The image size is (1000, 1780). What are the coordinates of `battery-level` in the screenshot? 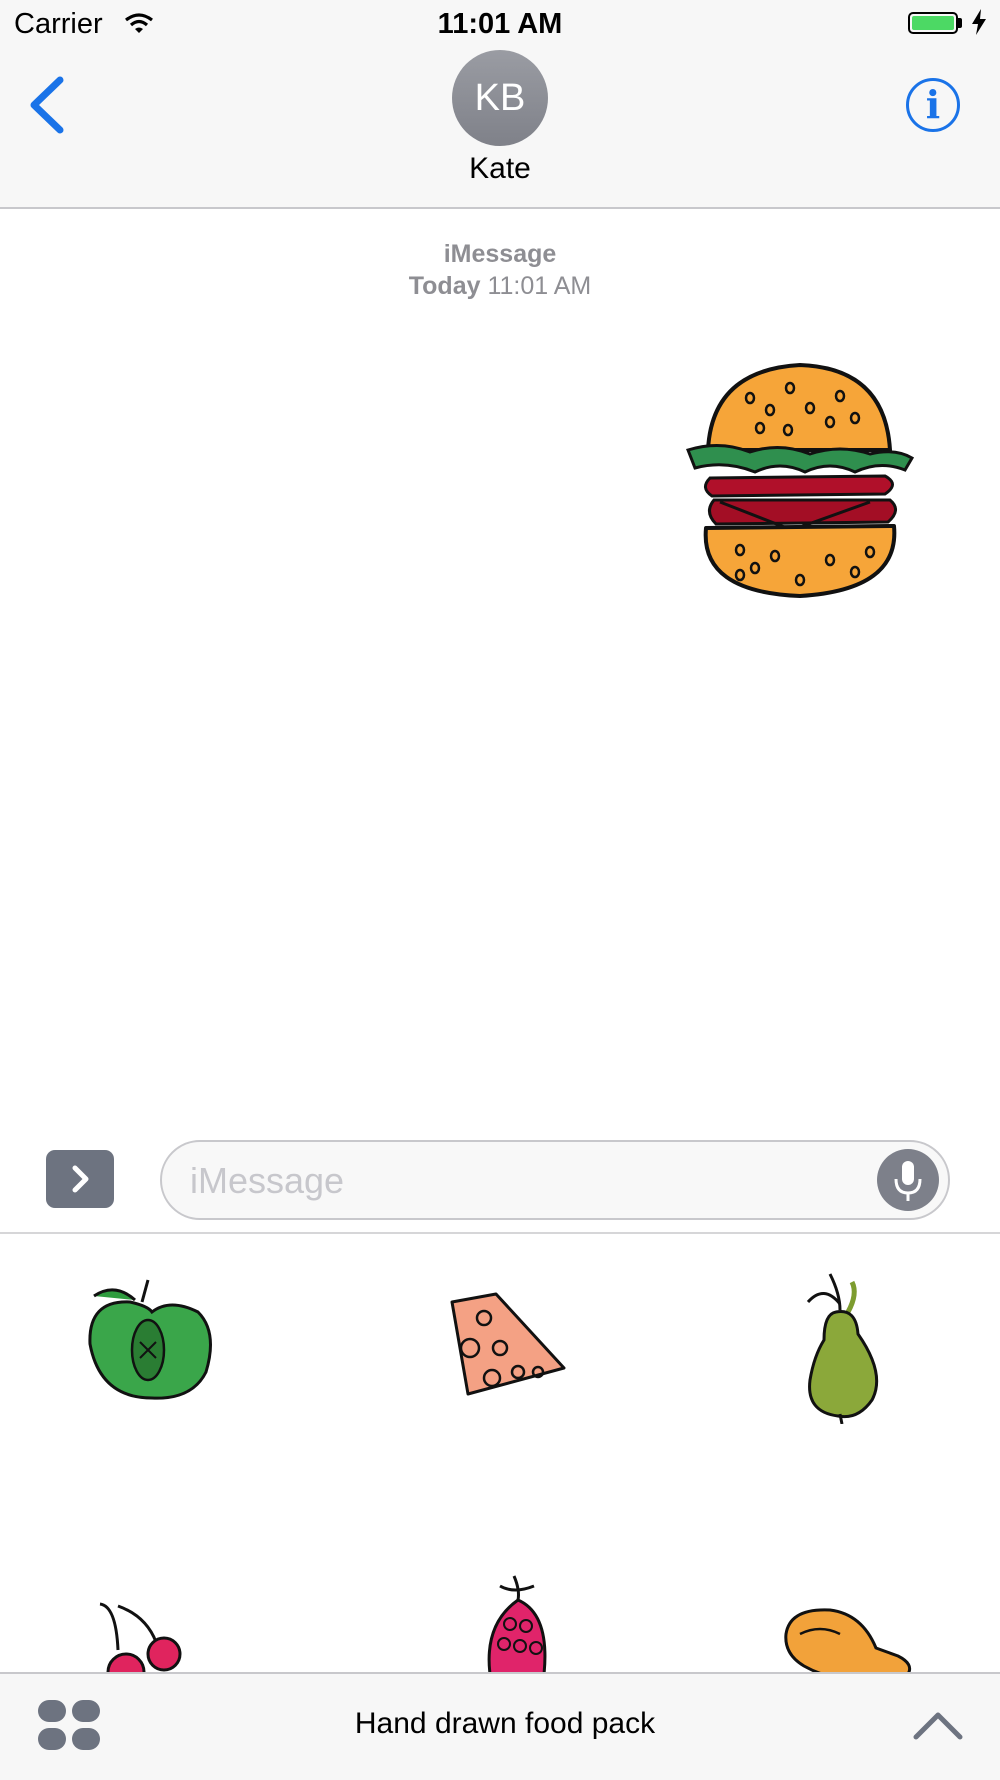 It's located at (933, 23).